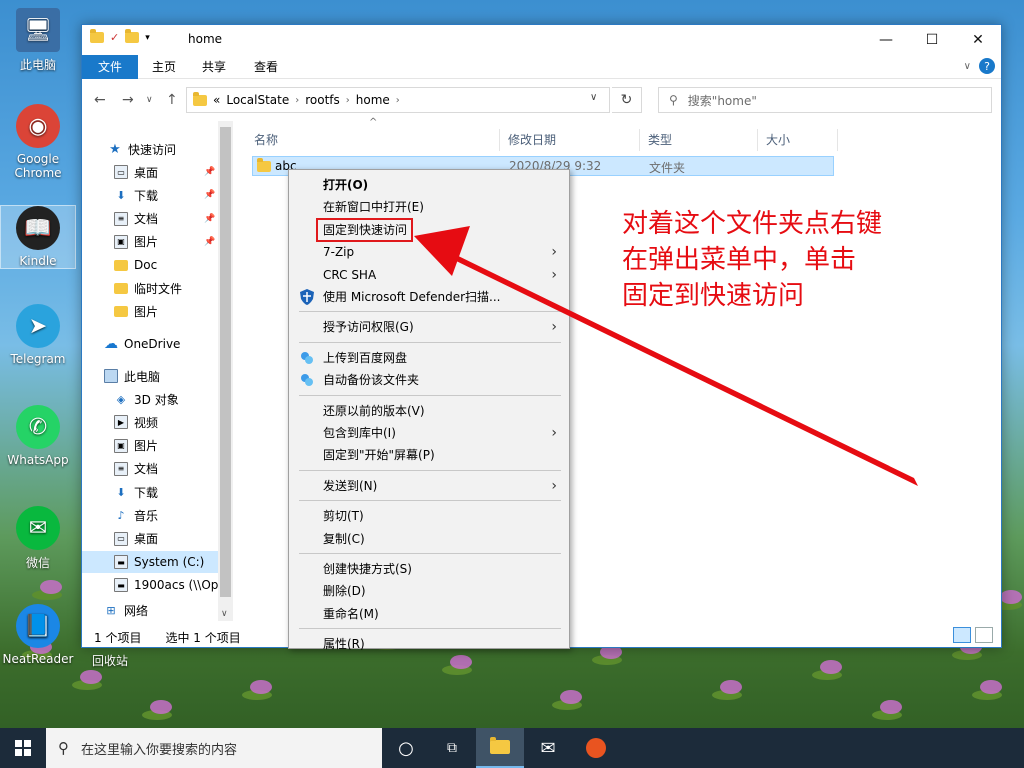  Describe the element at coordinates (500, 748) in the screenshot. I see `file-explorer-icon` at that location.